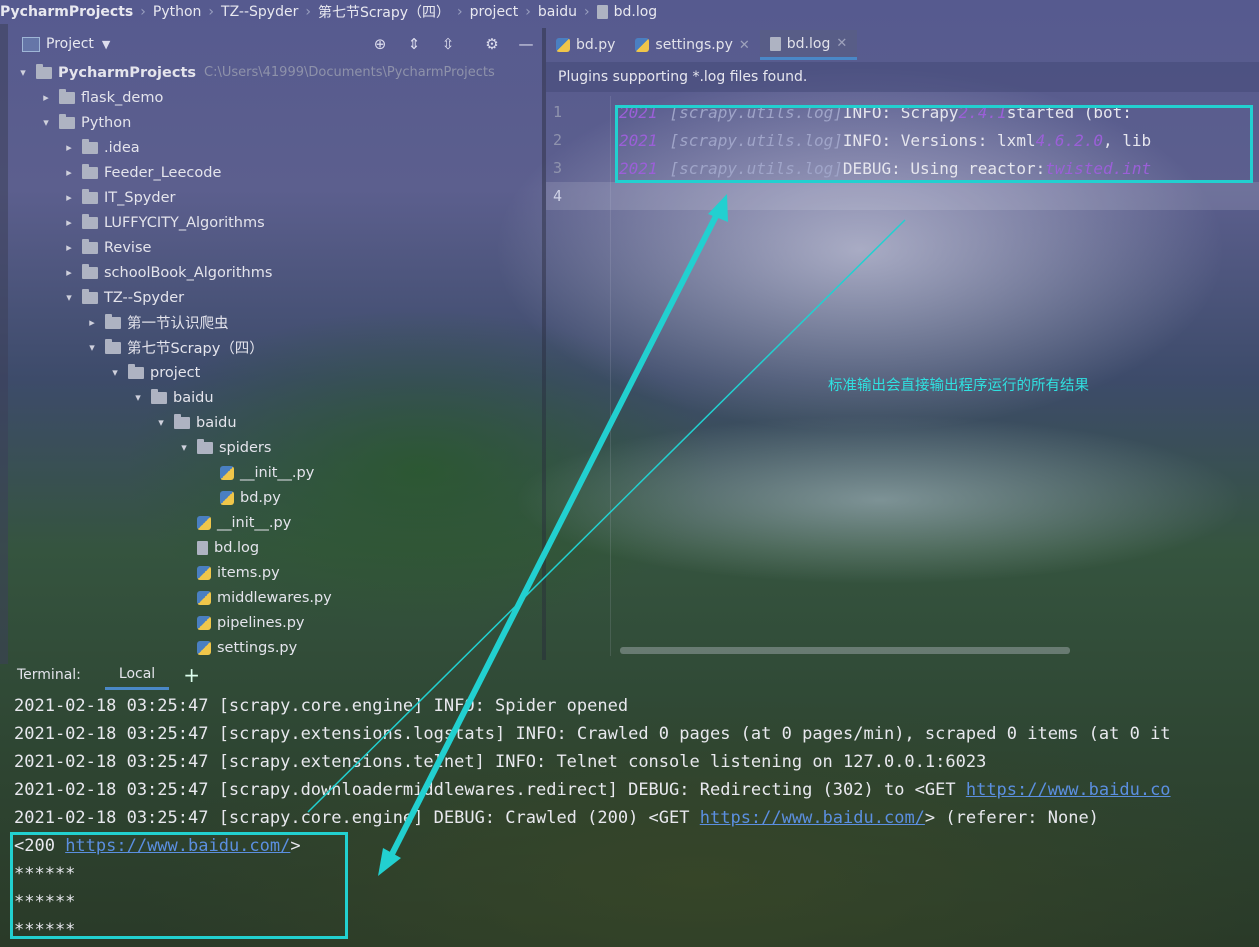 This screenshot has width=1259, height=947. I want to click on terminal-highlight-box, so click(179, 885).